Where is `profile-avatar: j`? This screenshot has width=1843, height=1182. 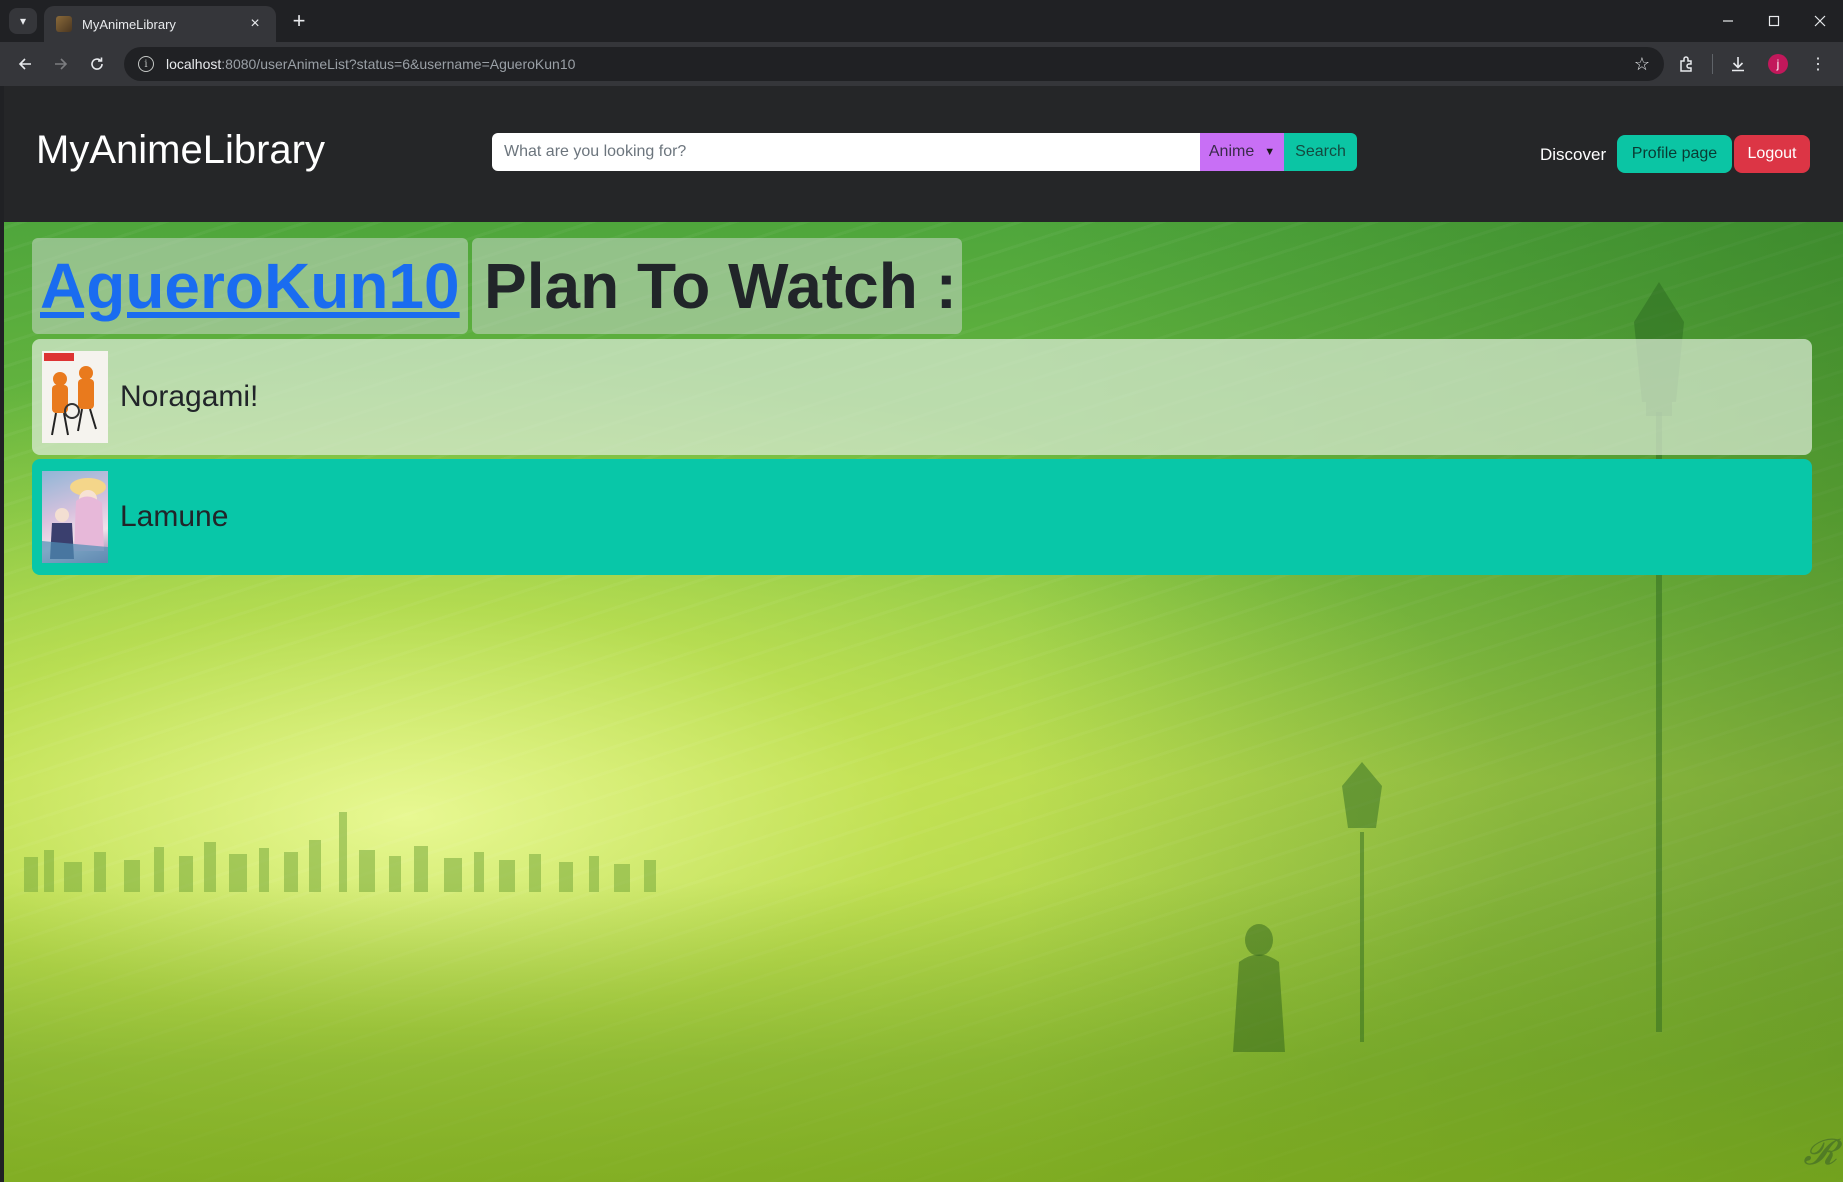 profile-avatar: j is located at coordinates (1778, 64).